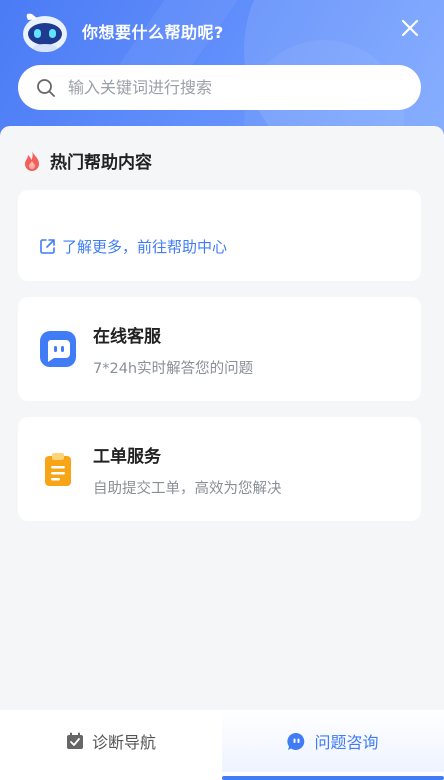 The image size is (444, 780). I want to click on ticket-service-card: 工单服务 自助提交工单，高效为您解决, so click(219, 469).